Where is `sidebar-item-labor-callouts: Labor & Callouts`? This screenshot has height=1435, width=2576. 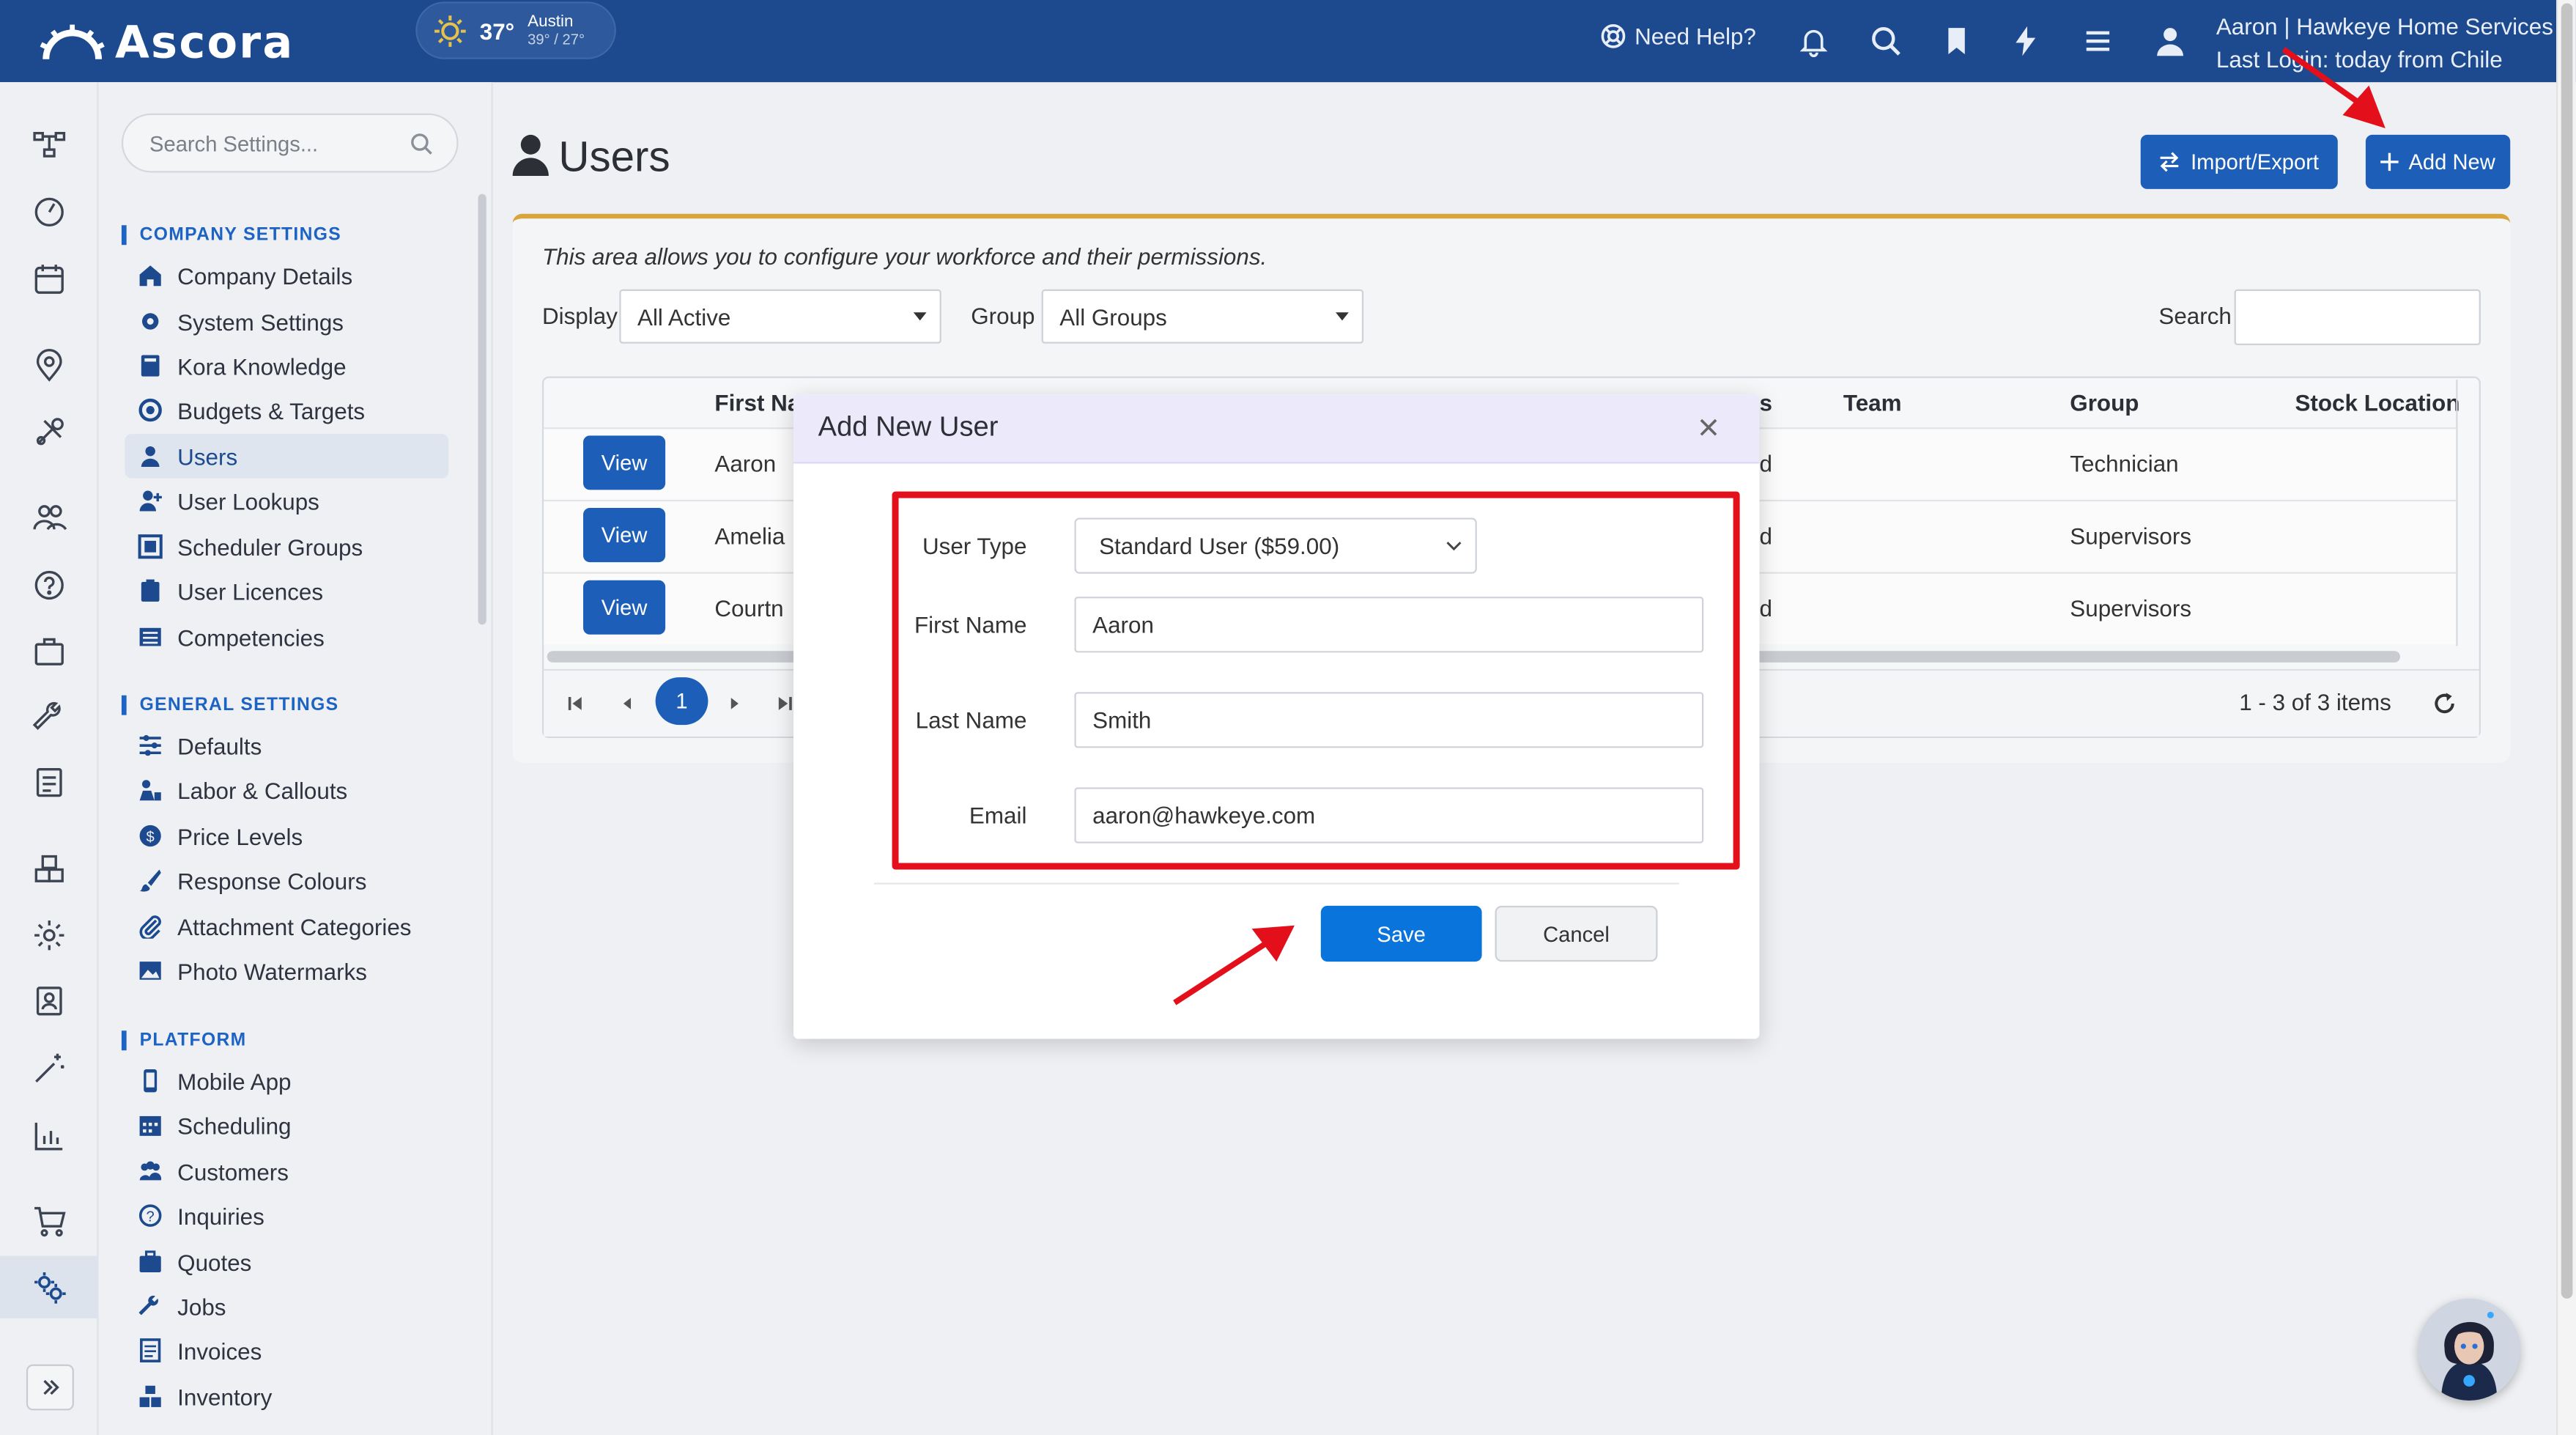 sidebar-item-labor-callouts: Labor & Callouts is located at coordinates (286, 790).